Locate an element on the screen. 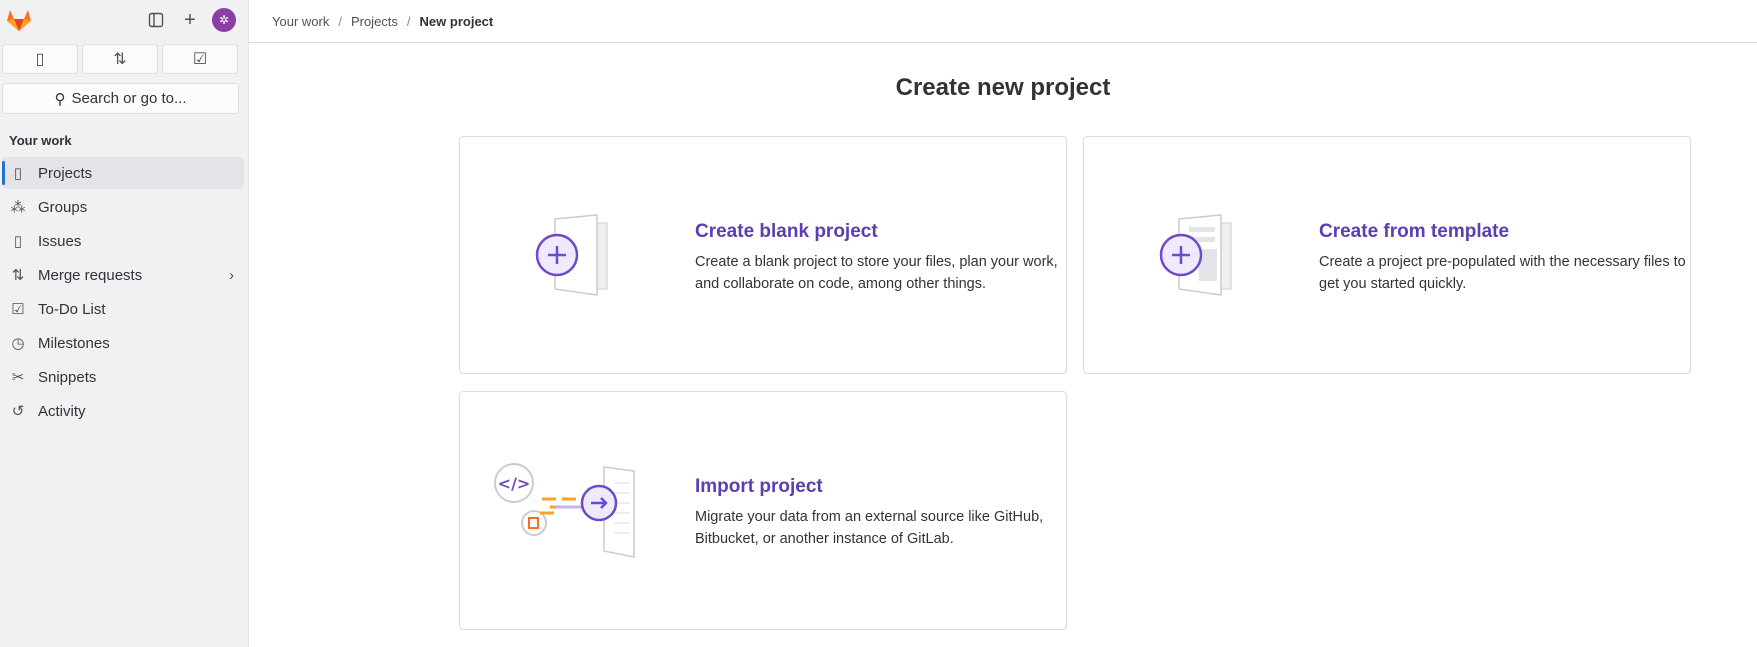  merge-requests-button: ⇅ is located at coordinates (120, 59).